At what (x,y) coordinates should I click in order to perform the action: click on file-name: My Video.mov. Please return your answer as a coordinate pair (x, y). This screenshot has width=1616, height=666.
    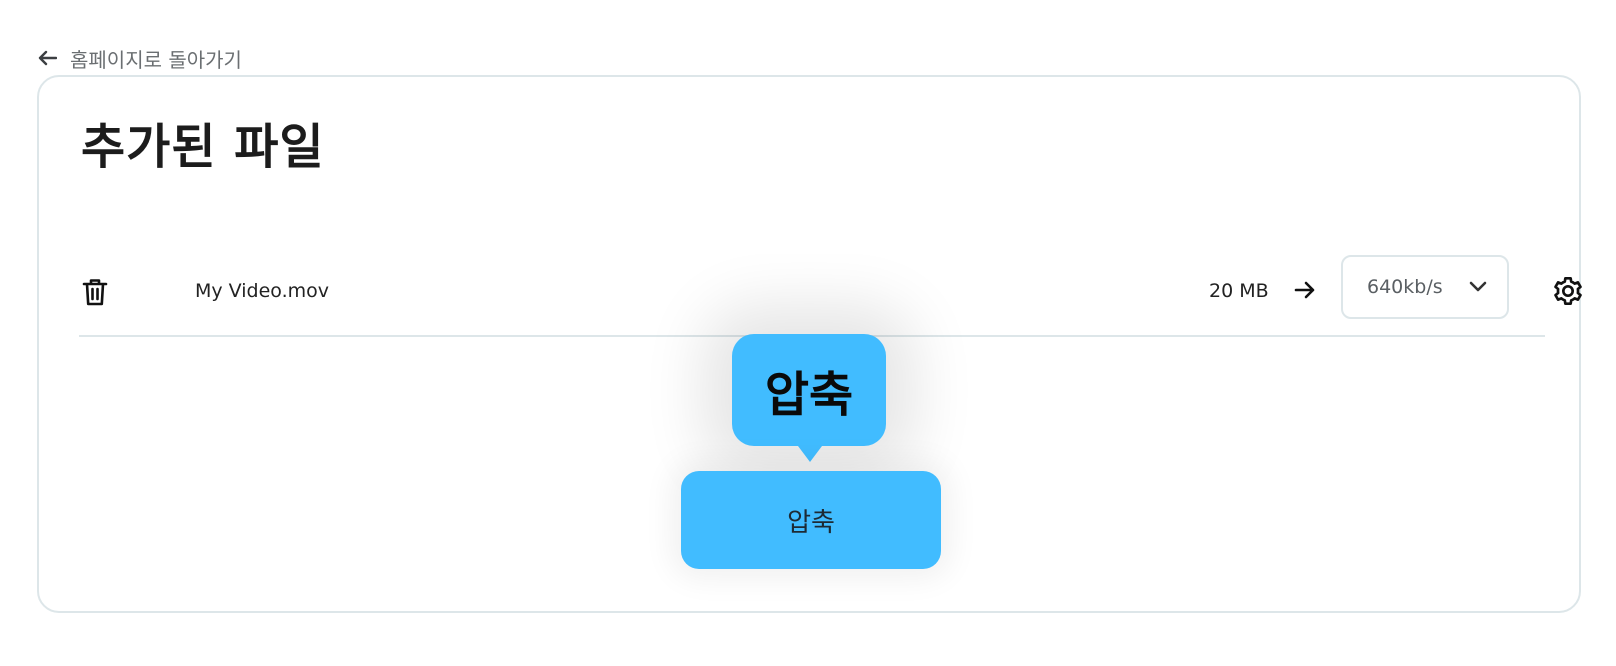
    Looking at the image, I should click on (262, 291).